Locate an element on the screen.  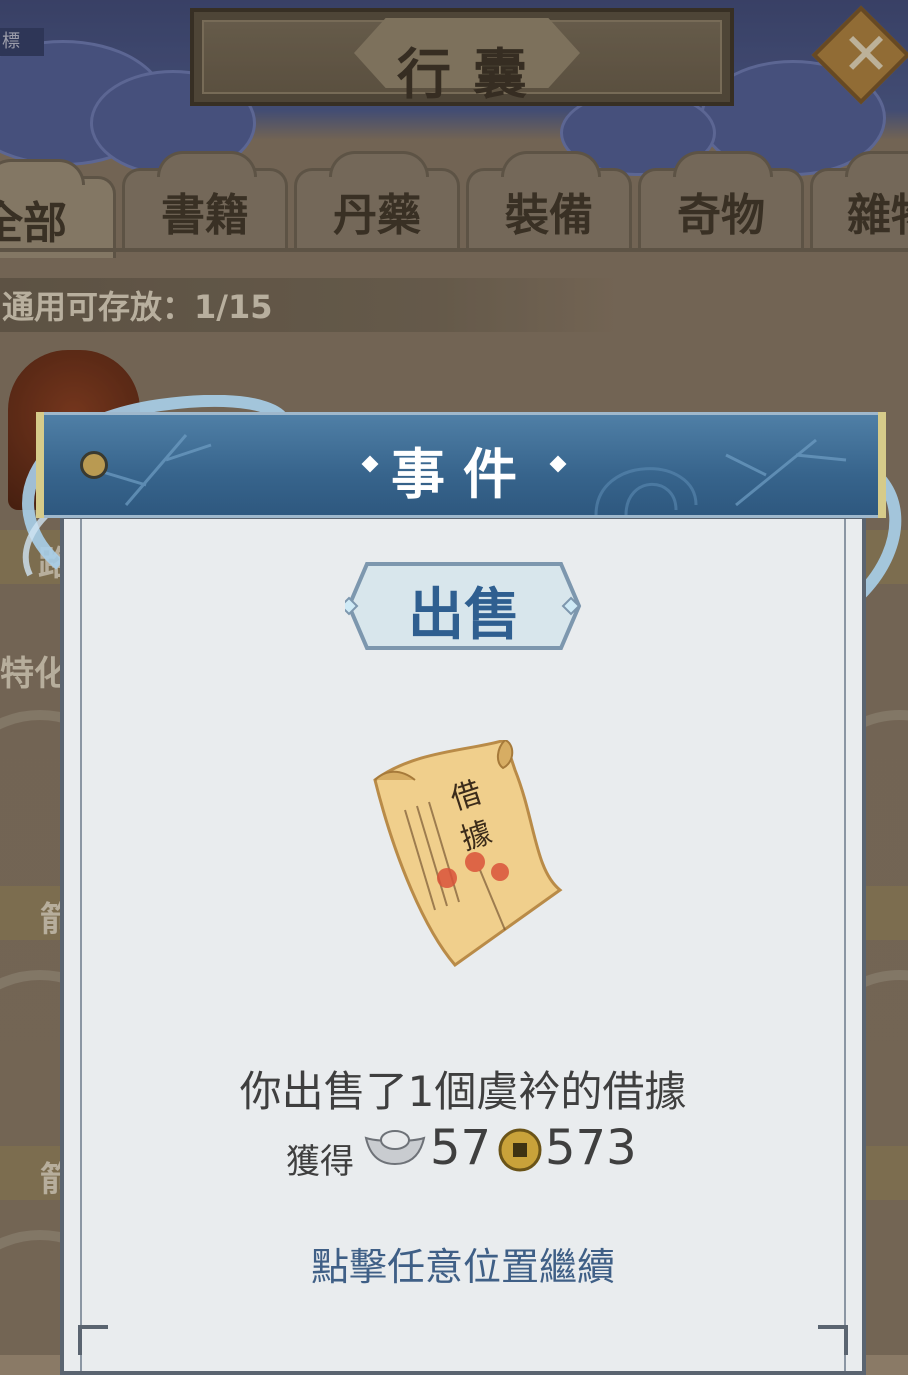
sell-badge-label: 出售 is located at coordinates (464, 615).